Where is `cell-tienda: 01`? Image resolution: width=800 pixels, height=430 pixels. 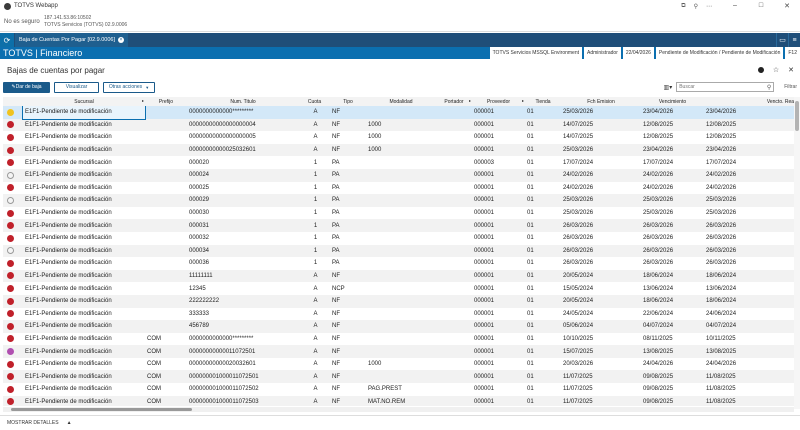 cell-tienda: 01 is located at coordinates (543, 276).